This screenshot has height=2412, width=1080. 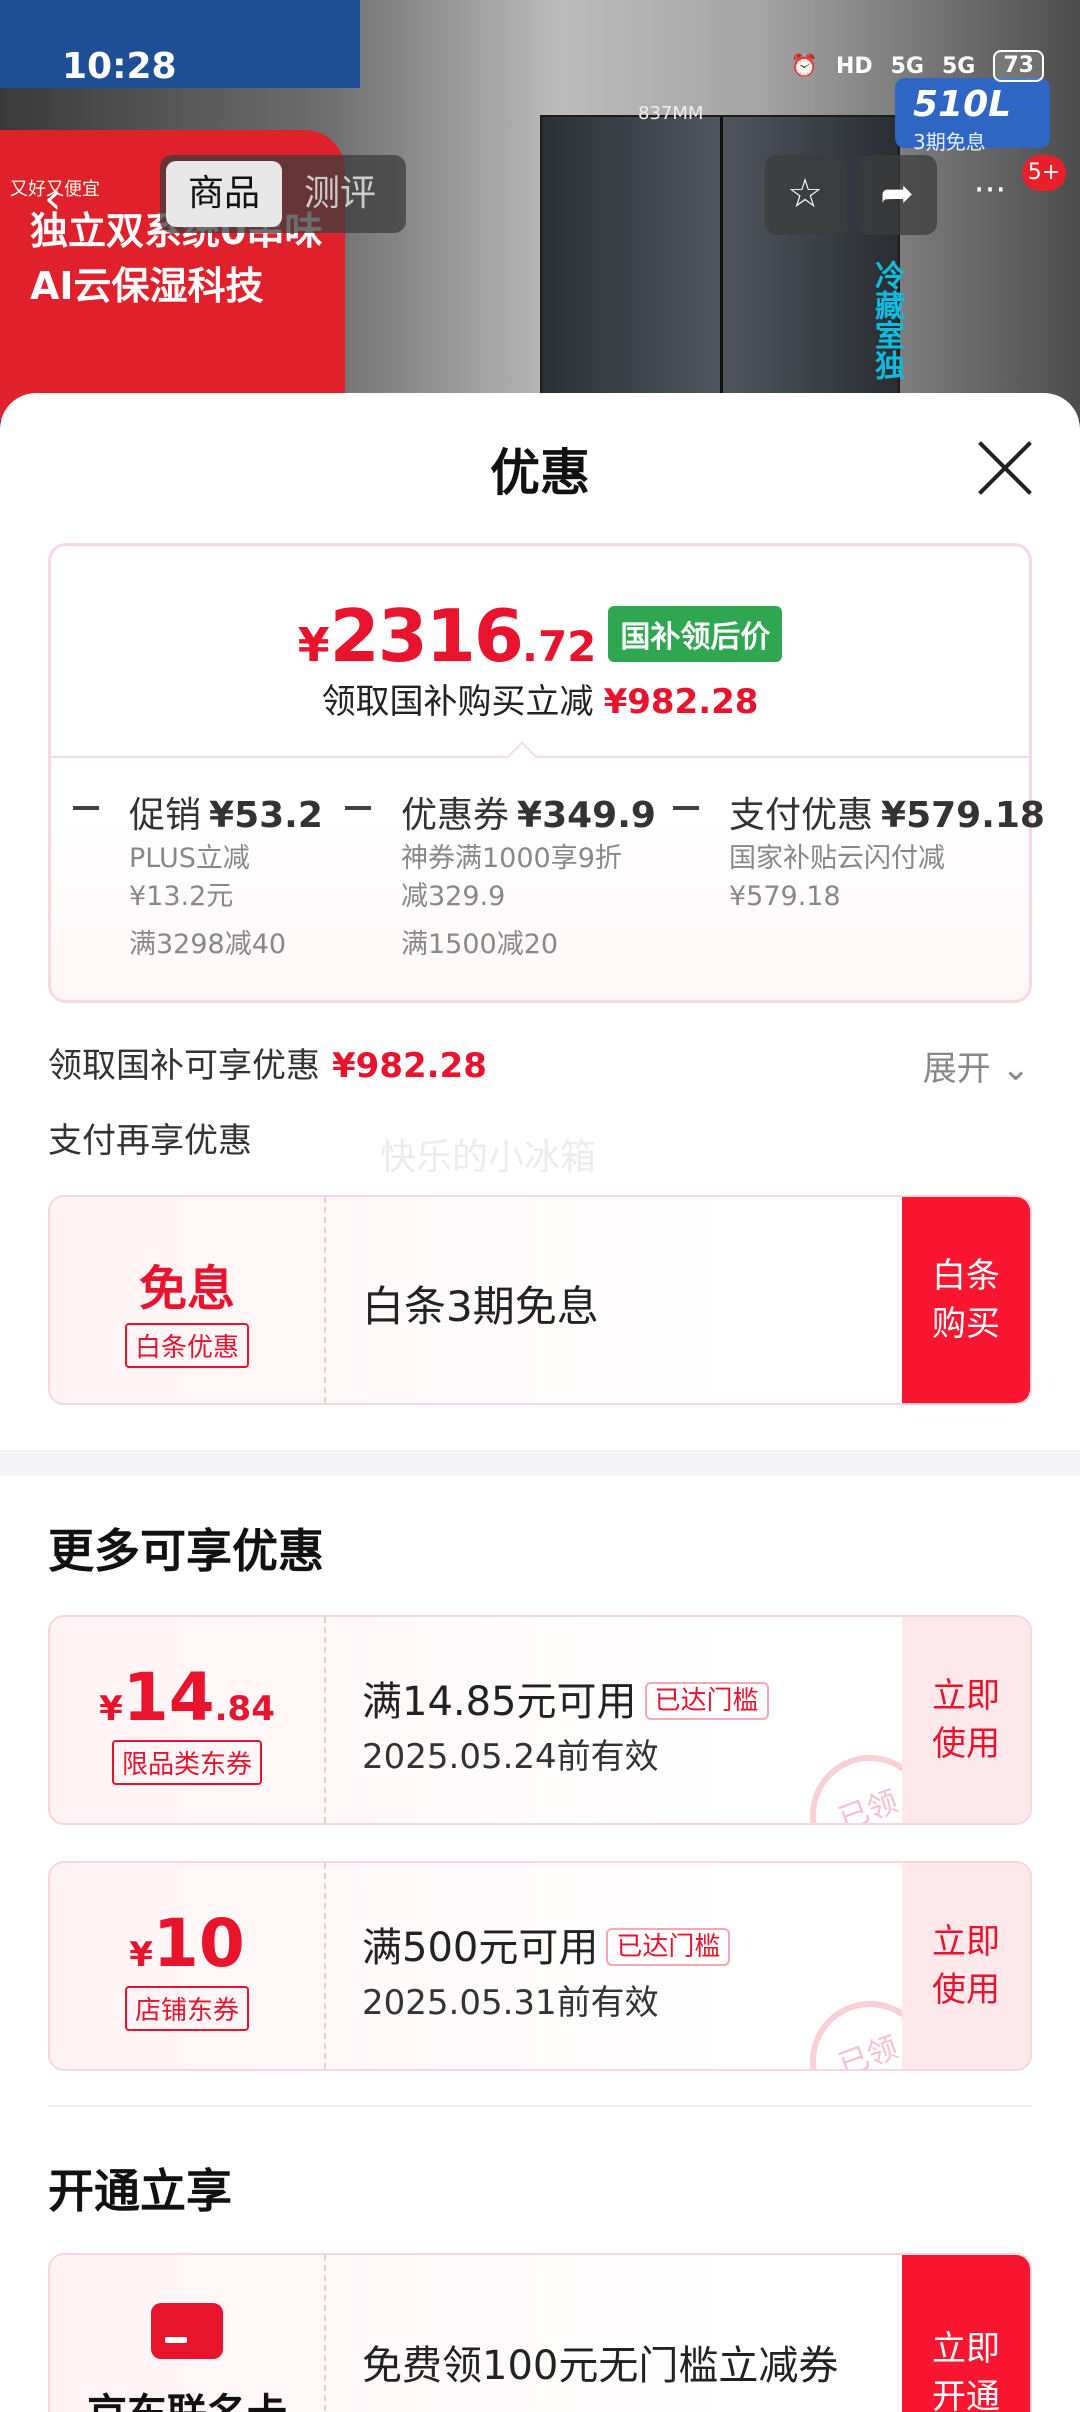 I want to click on hd-icon: HD, so click(x=854, y=66).